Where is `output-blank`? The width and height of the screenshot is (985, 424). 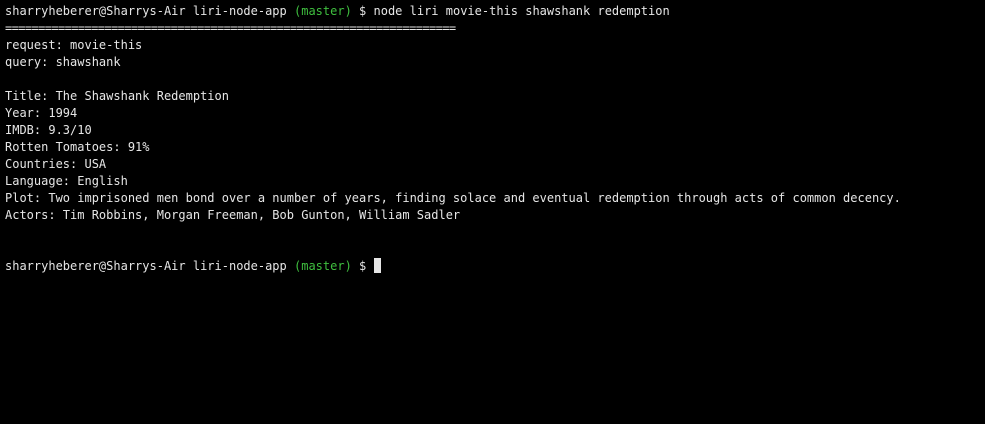
output-blank is located at coordinates (495, 79).